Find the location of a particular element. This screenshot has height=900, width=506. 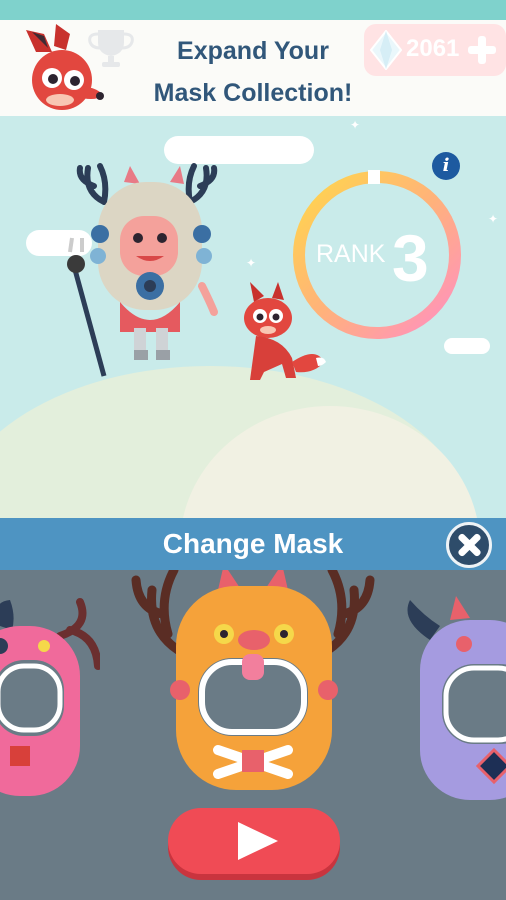

header-banner: Expand Your Mask Collection! 2061 is located at coordinates (253, 68).